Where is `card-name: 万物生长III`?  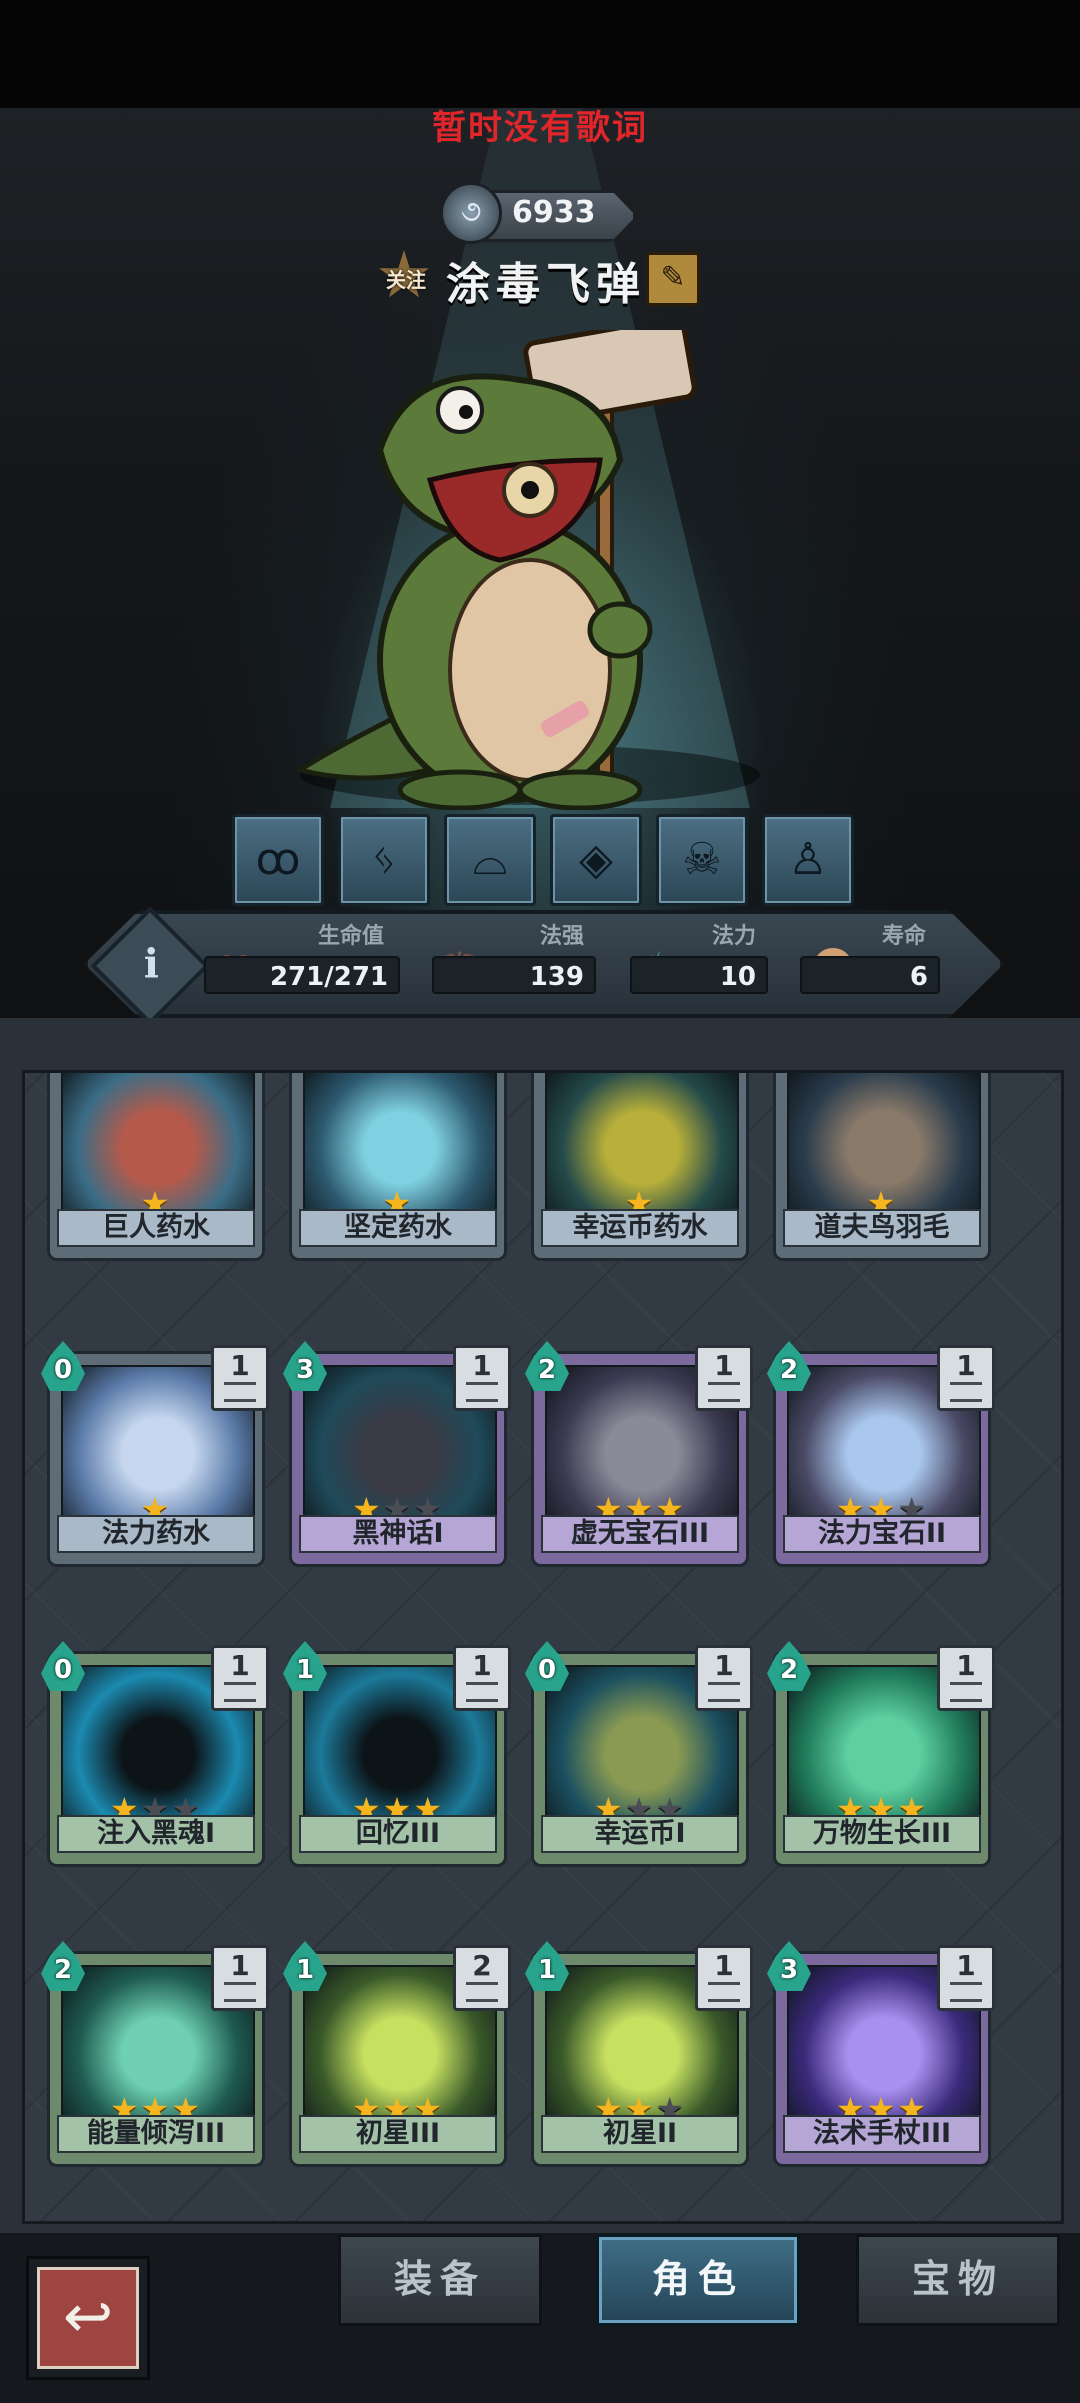
card-name: 万物生长III is located at coordinates (882, 1834).